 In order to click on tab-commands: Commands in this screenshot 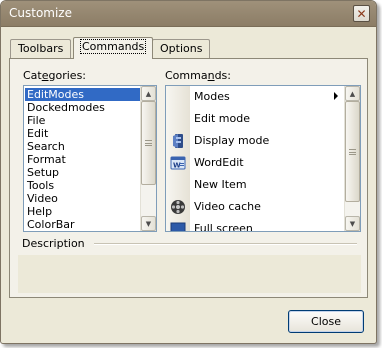, I will do `click(113, 48)`.